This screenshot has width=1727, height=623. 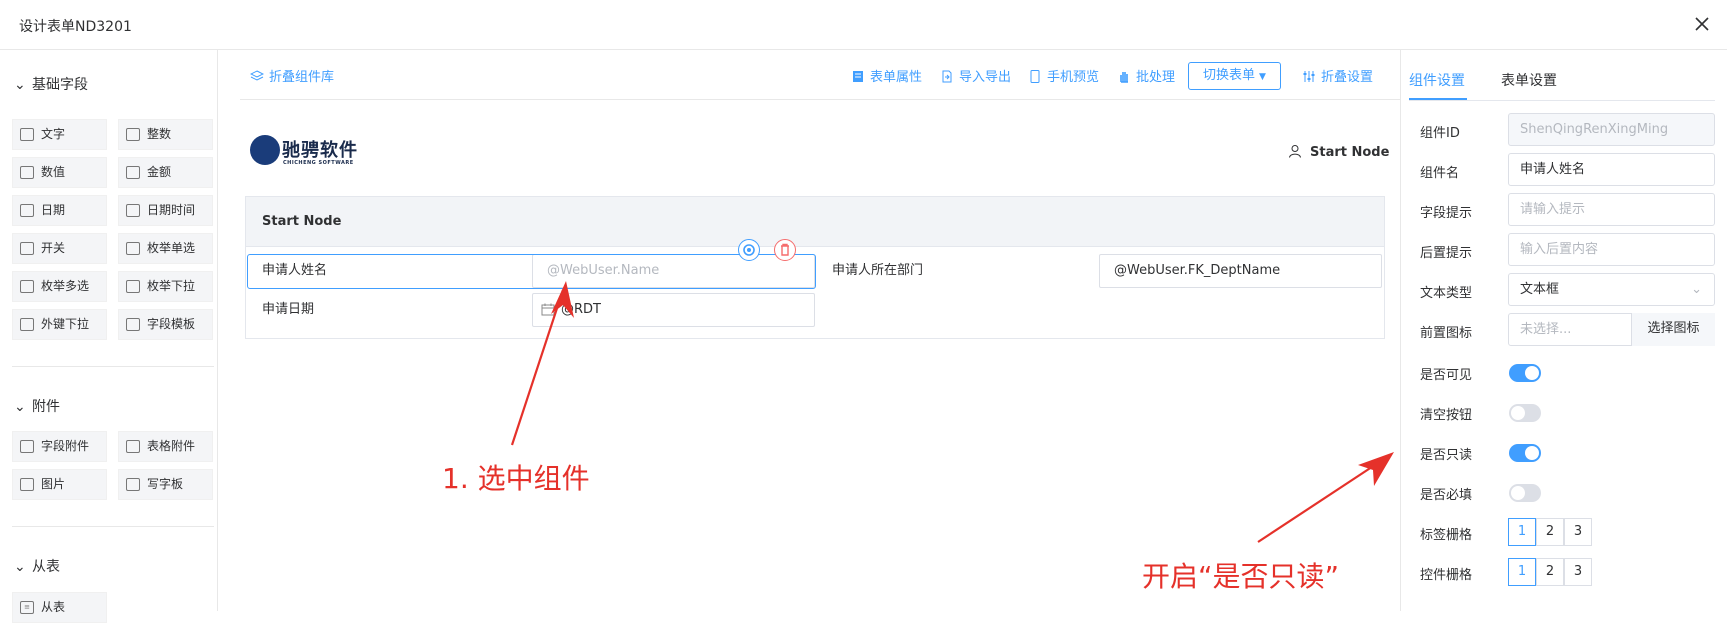 What do you see at coordinates (1673, 329) in the screenshot?
I see `choose-icon-button: 选择图标` at bounding box center [1673, 329].